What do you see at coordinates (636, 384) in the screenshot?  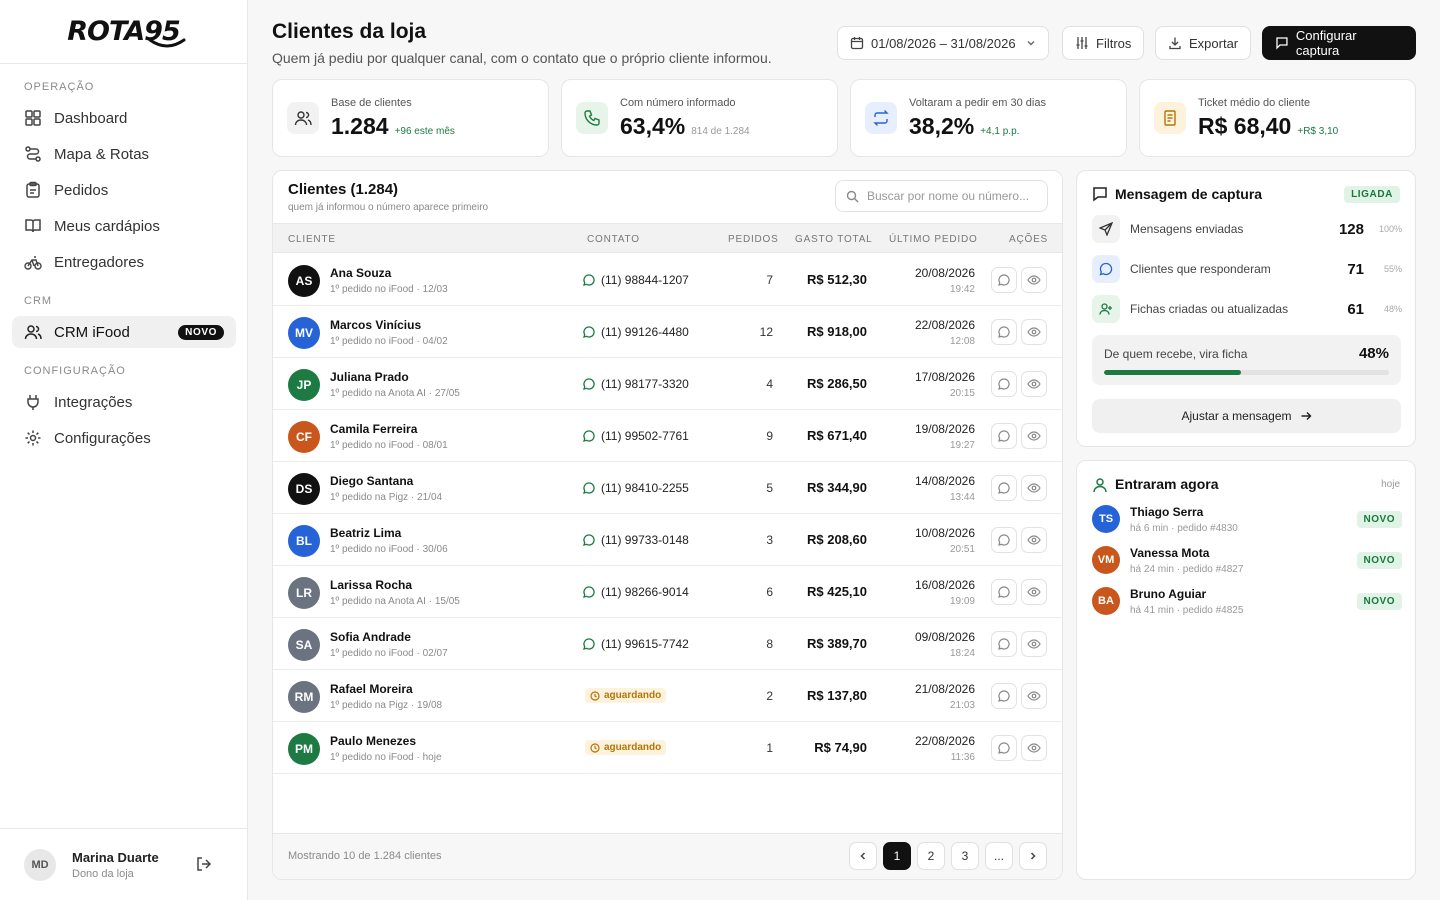 I see `contact-phone: (11) 98177-3320` at bounding box center [636, 384].